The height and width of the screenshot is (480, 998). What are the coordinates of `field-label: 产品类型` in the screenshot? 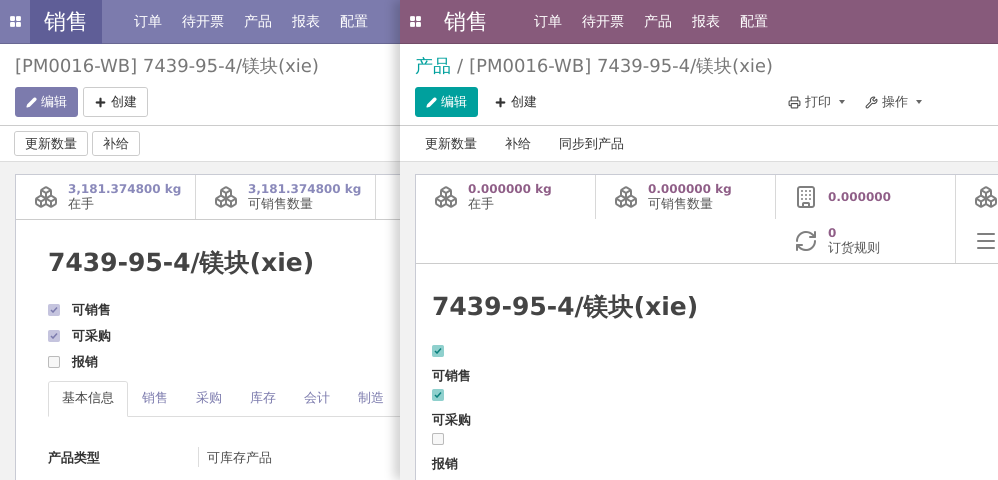 It's located at (74, 458).